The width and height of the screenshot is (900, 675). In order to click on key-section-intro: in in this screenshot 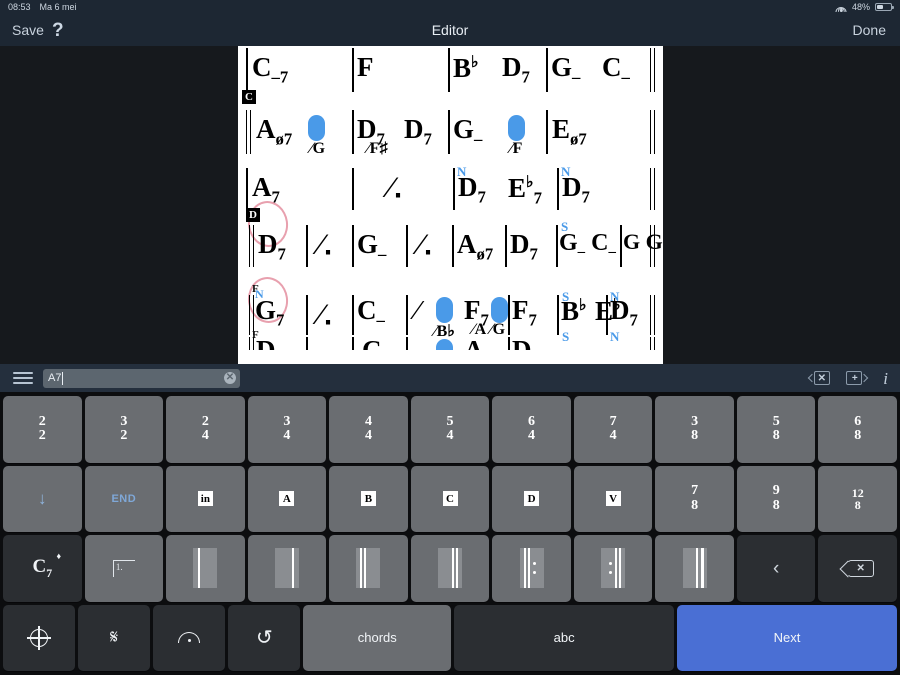, I will do `click(205, 498)`.